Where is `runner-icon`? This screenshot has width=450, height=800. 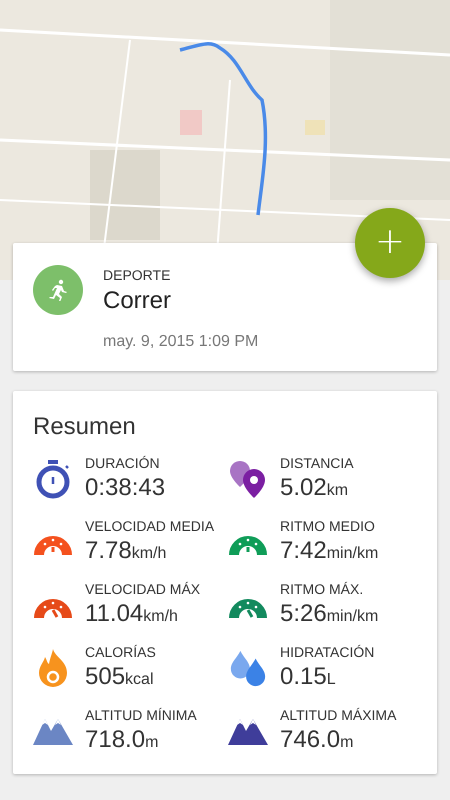 runner-icon is located at coordinates (58, 290).